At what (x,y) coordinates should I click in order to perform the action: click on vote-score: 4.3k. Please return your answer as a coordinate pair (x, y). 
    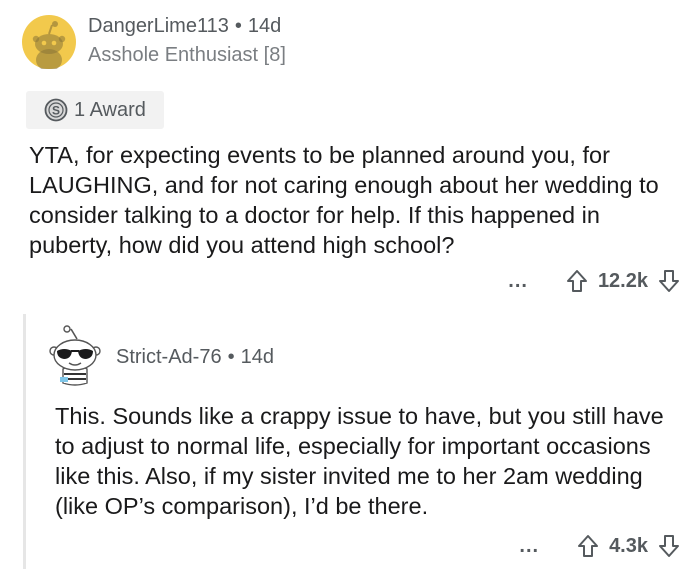
    Looking at the image, I should click on (628, 545).